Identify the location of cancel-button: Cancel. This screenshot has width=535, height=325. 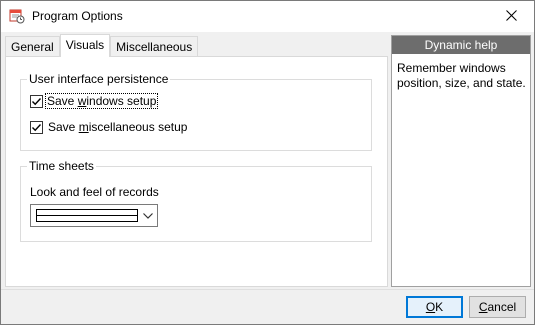
(497, 307).